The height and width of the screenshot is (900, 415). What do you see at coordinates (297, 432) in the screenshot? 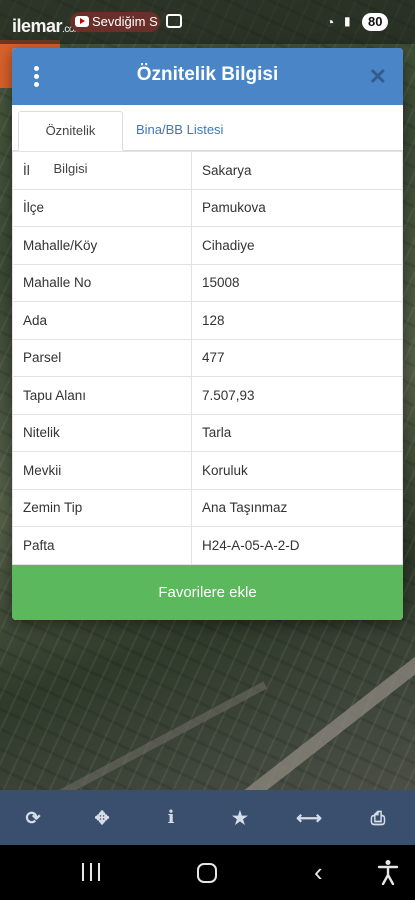
I see `row-value: Tarla` at bounding box center [297, 432].